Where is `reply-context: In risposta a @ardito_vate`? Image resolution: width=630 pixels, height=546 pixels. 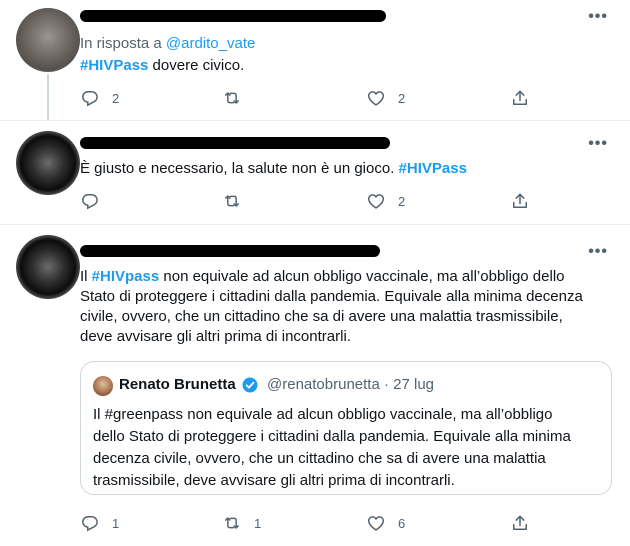 reply-context: In risposta a @ardito_vate is located at coordinates (168, 43).